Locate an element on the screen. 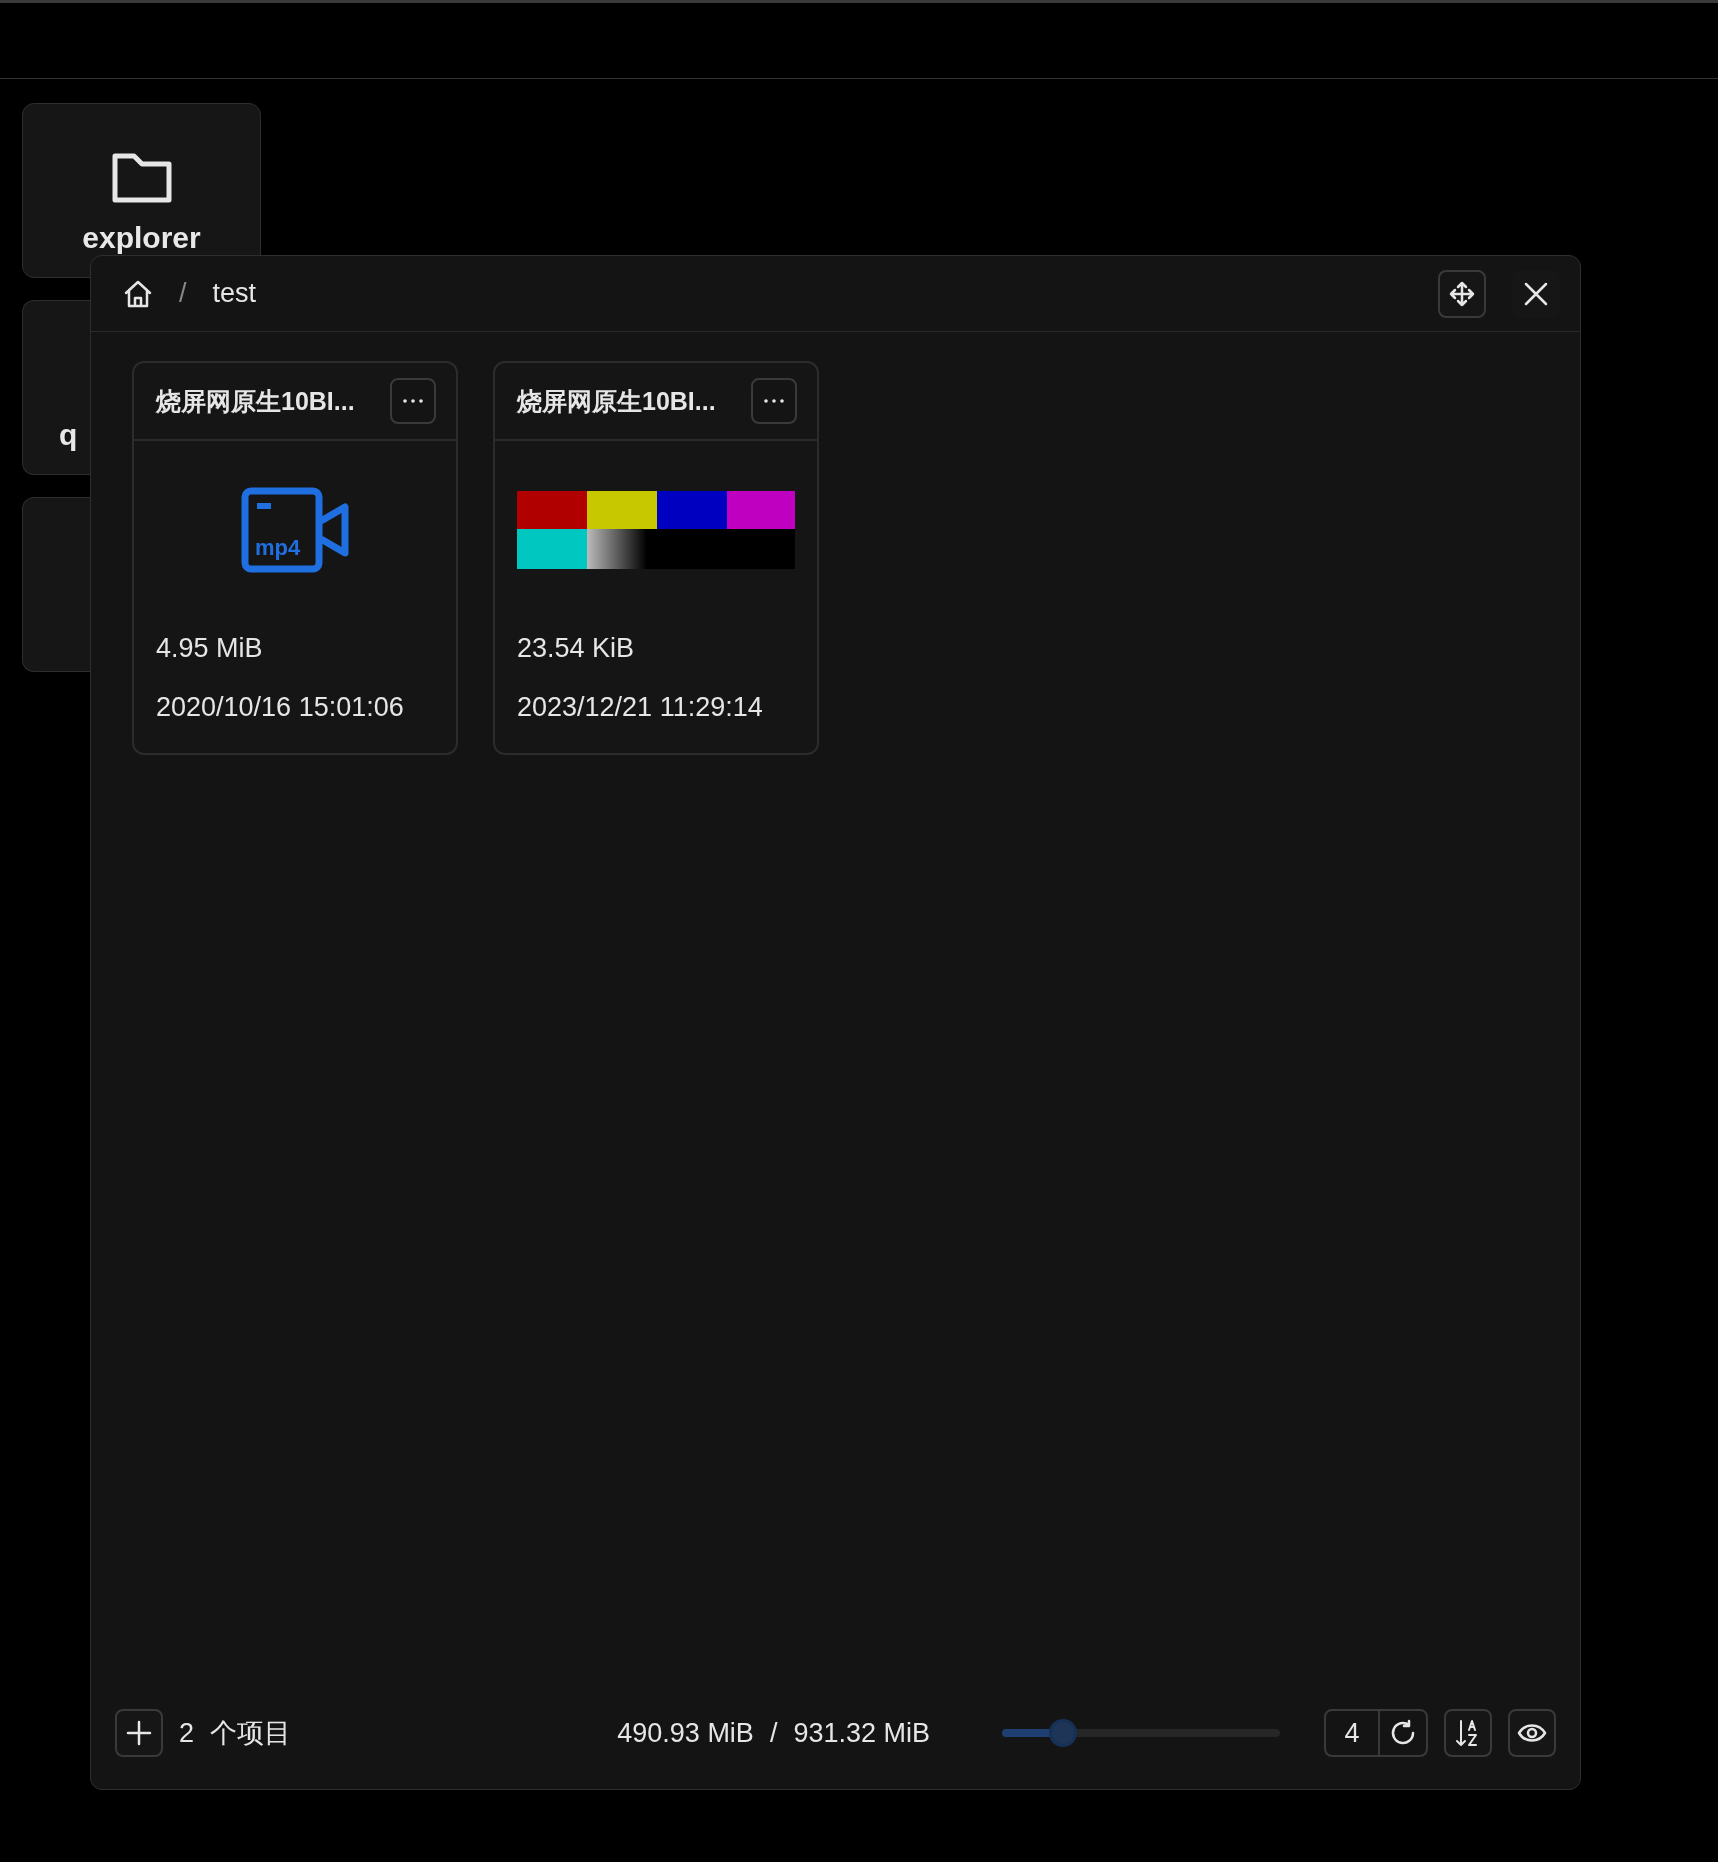  slider-thumb is located at coordinates (1063, 1733).